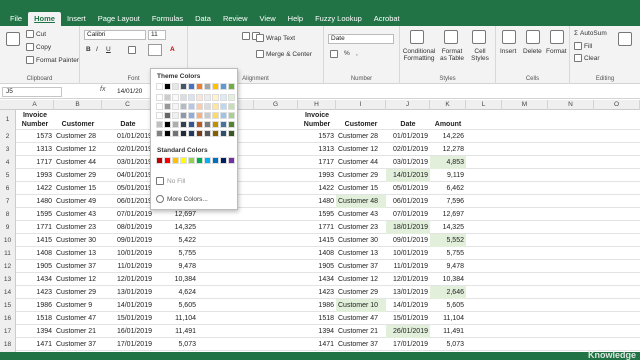 The height and width of the screenshot is (360, 640). I want to click on number-format-select: Date, so click(361, 39).